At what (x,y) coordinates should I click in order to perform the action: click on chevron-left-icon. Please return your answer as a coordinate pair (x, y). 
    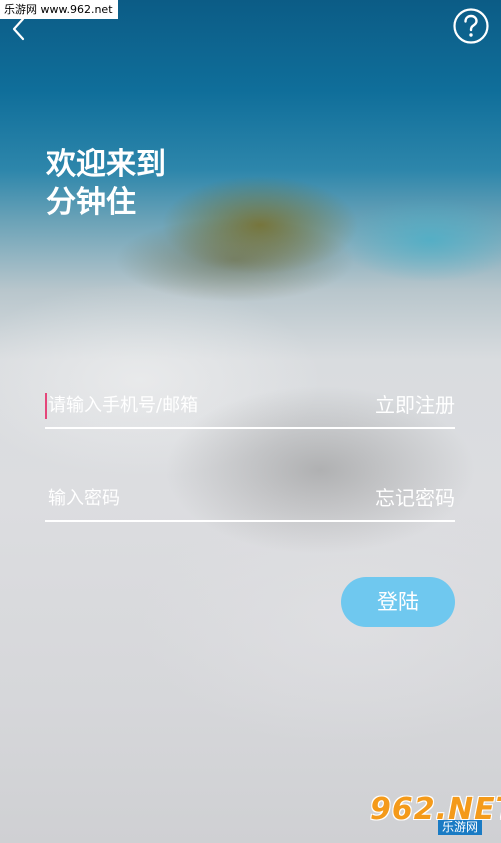
    Looking at the image, I should click on (18, 29).